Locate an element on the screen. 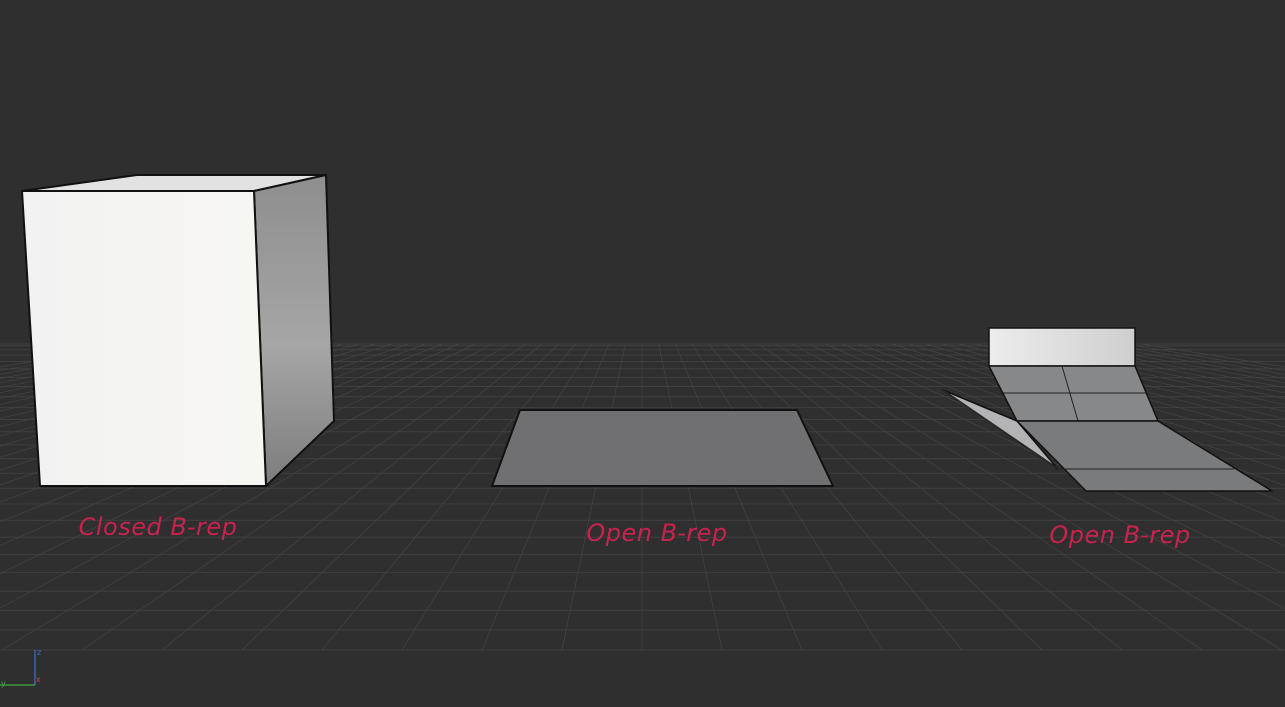 Image resolution: width=1285 pixels, height=707 pixels. box-front-face is located at coordinates (144, 338).